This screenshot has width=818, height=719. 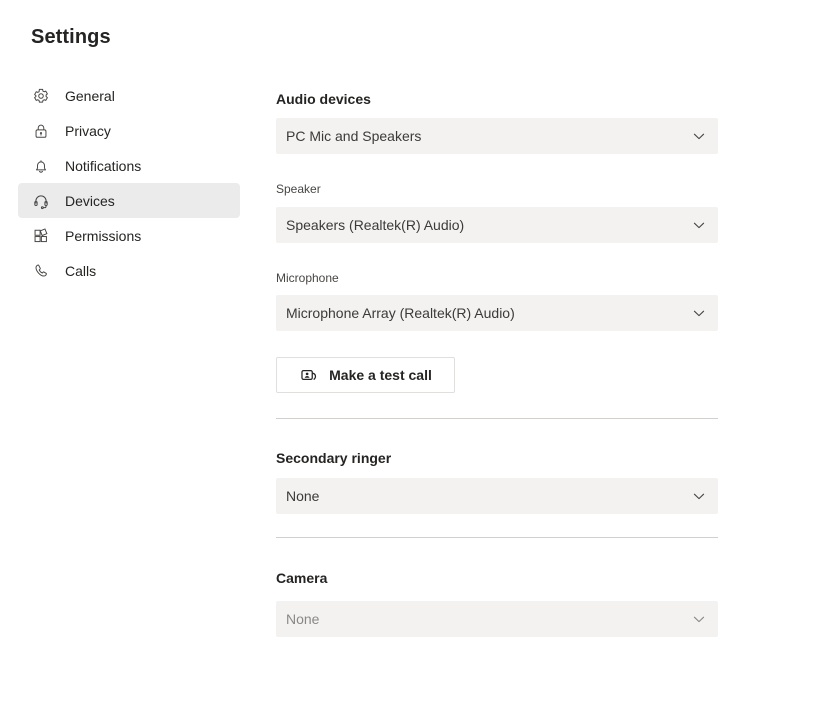 I want to click on microphone-dropdown: Microphone Array (Realtek(R) Audio), so click(x=497, y=313).